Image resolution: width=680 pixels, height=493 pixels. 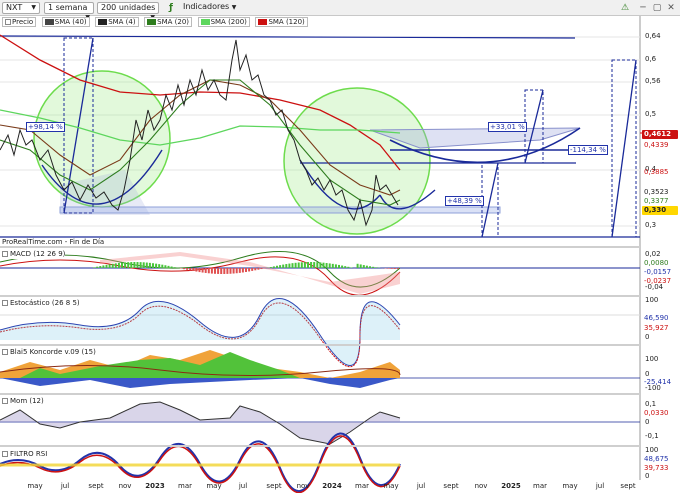 I want to click on price-tag: 0,3523, so click(x=656, y=192).